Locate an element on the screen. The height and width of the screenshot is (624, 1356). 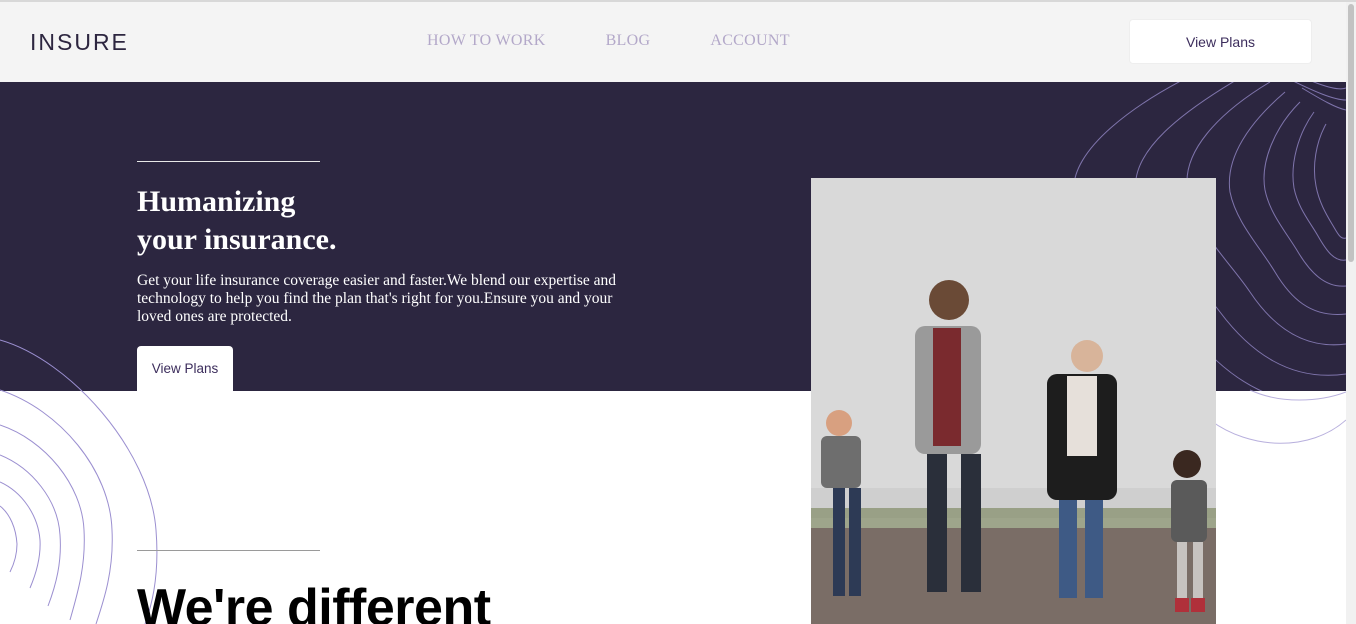
section-title: We're different is located at coordinates (314, 601).